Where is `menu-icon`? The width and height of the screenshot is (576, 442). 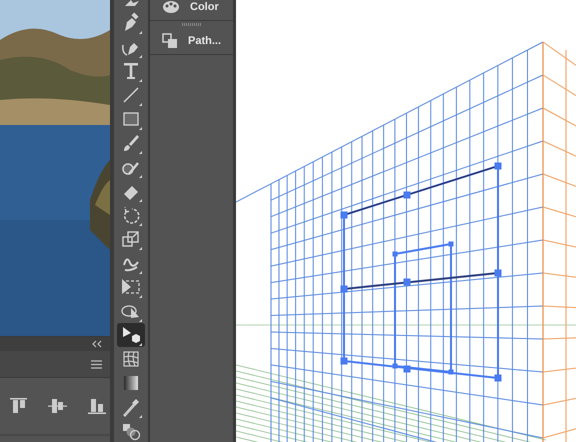
menu-icon is located at coordinates (96, 364).